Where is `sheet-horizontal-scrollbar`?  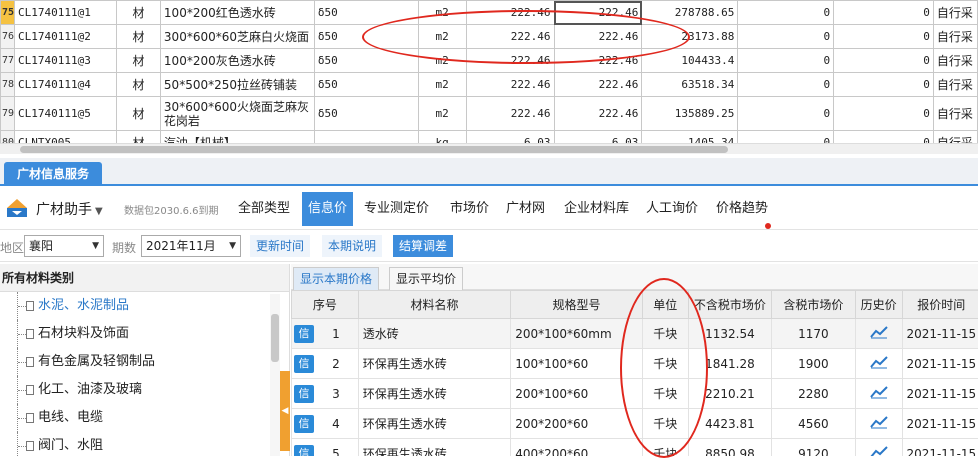 sheet-horizontal-scrollbar is located at coordinates (489, 148).